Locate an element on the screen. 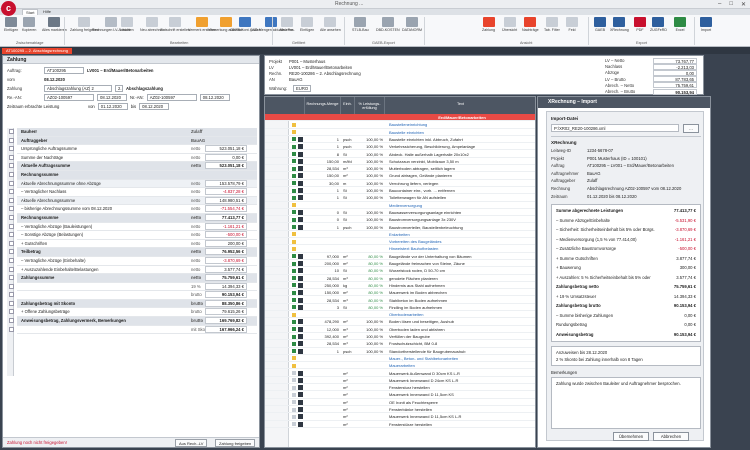 Image resolution: width=750 pixels, height=450 pixels. grid-row: m² Fenstersturz herstellen is located at coordinates (400, 388).